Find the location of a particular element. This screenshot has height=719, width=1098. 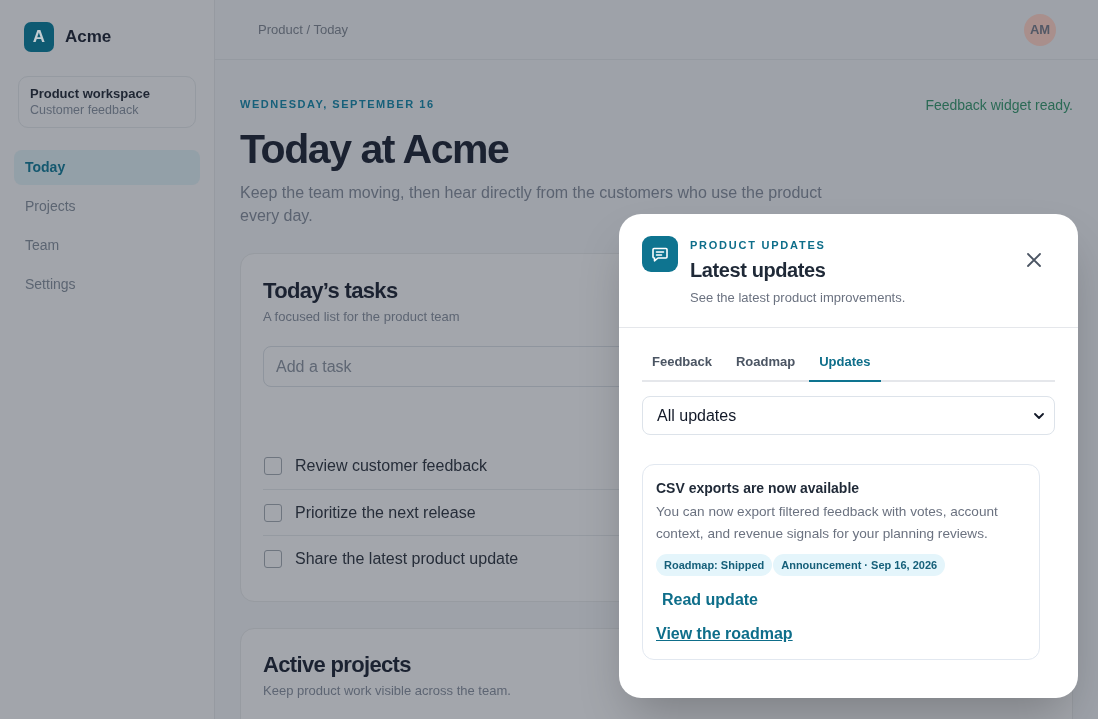

read-update-button: Read update is located at coordinates (710, 600).